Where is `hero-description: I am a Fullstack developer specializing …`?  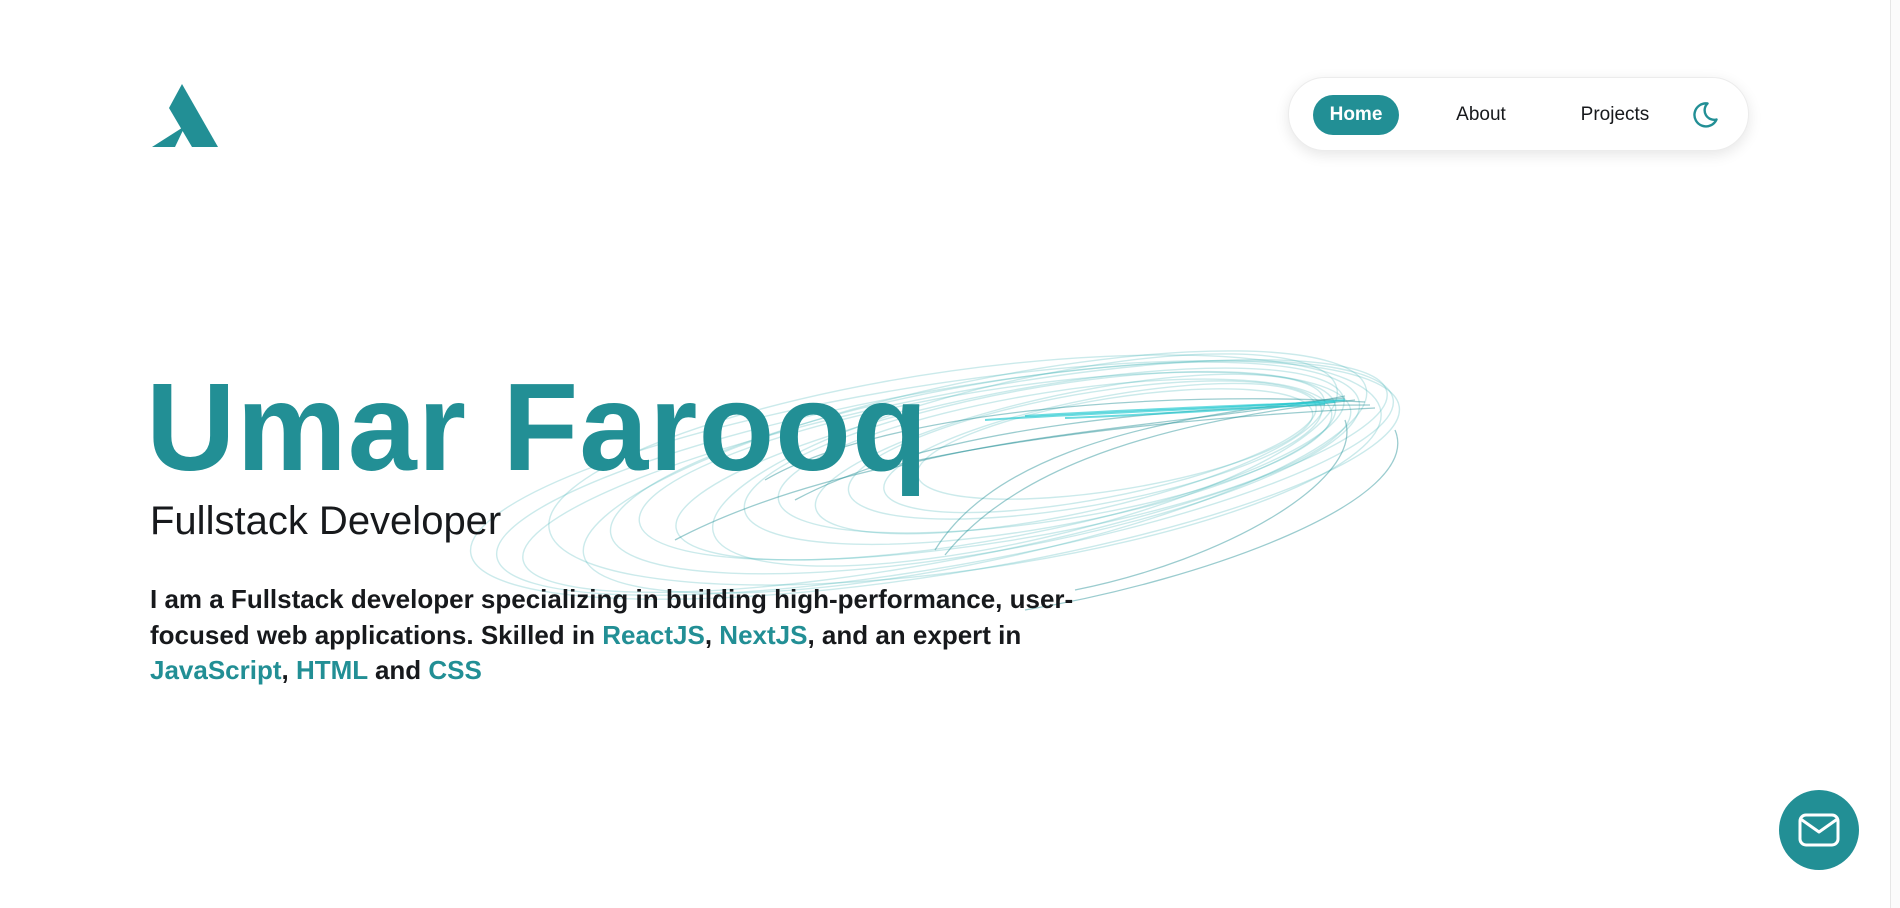 hero-description: I am a Fullstack developer specializing … is located at coordinates (625, 635).